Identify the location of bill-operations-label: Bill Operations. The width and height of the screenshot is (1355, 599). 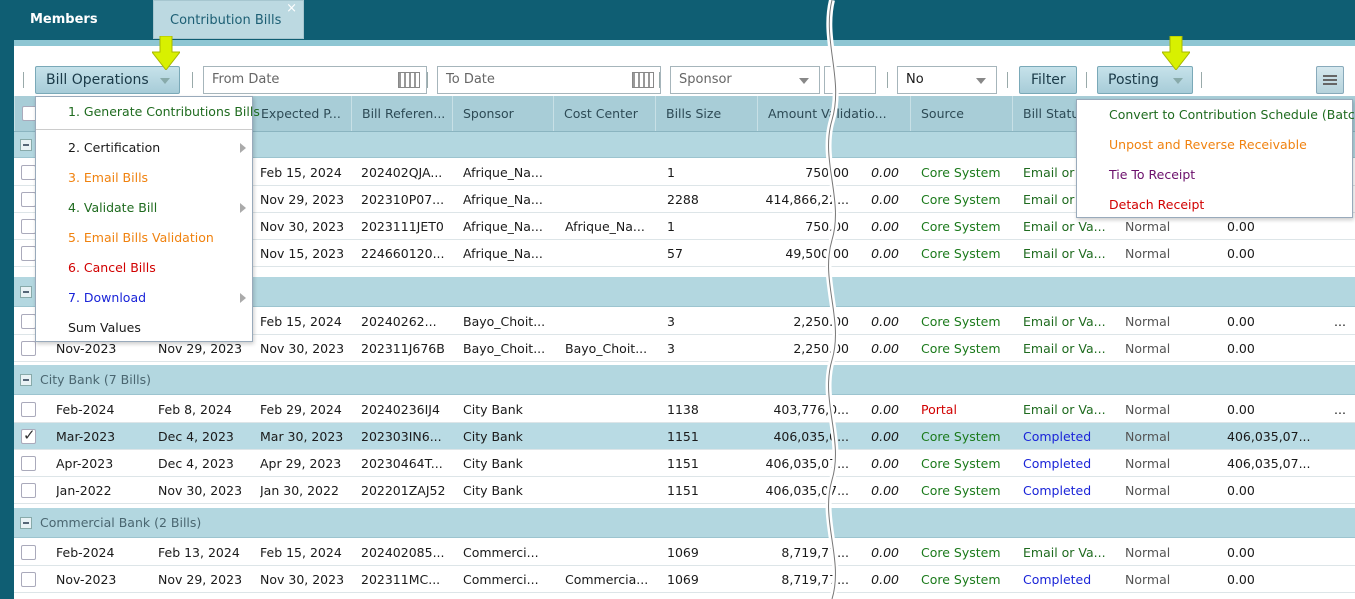
(97, 80).